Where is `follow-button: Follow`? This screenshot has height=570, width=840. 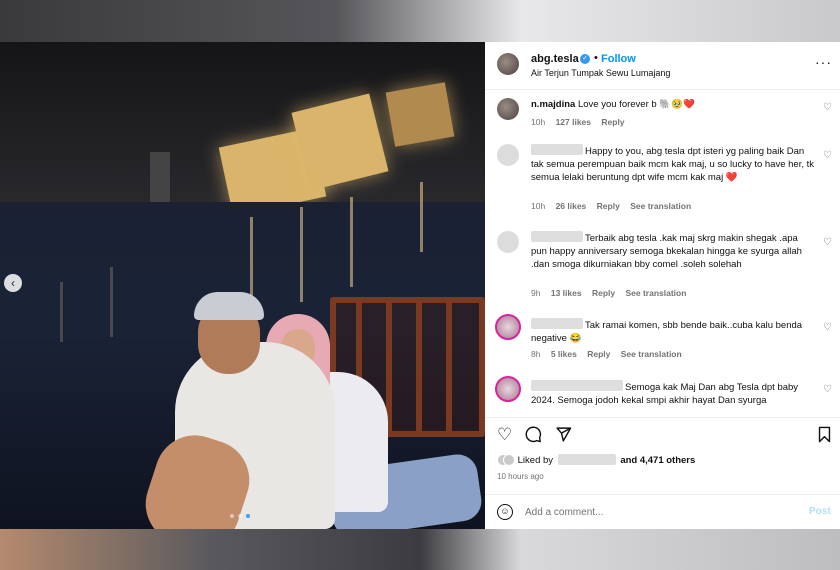
follow-button: Follow is located at coordinates (618, 59).